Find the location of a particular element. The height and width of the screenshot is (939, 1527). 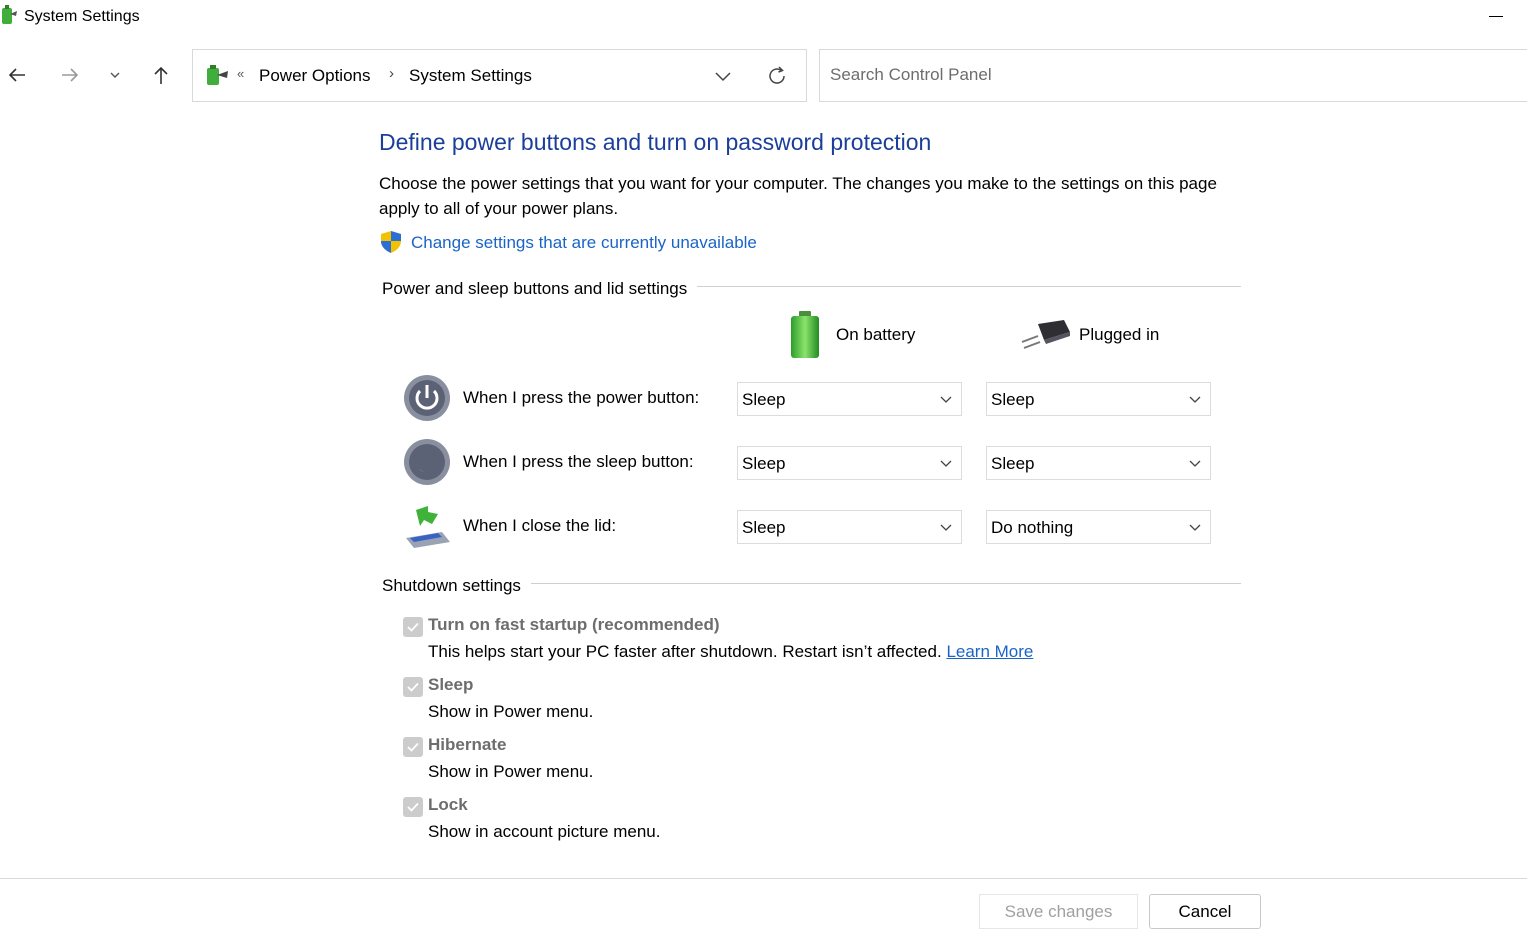

breadcrumb-power-options: Power Options is located at coordinates (315, 76).